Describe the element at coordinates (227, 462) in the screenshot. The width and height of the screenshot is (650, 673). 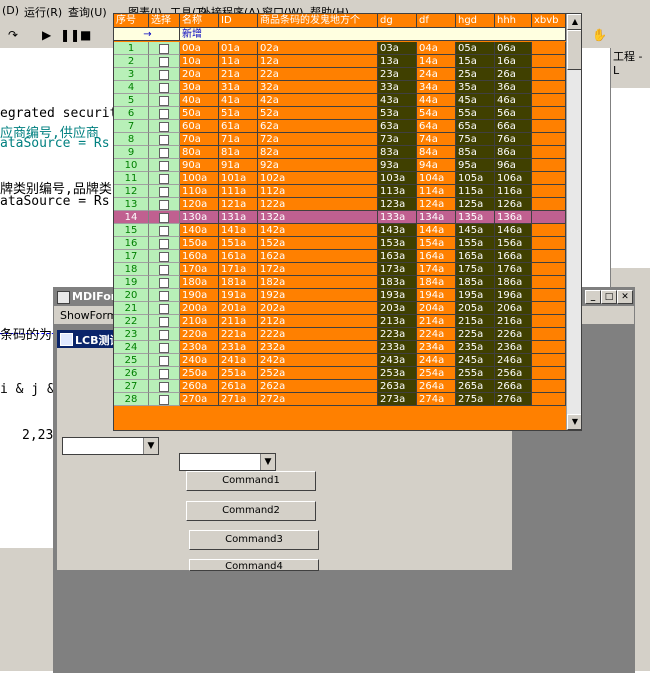
I see `combo-box-2: ▼` at that location.